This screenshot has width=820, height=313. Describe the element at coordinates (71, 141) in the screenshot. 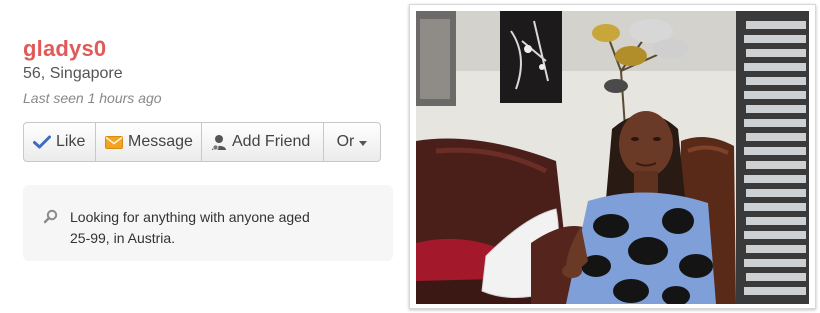

I see `like-label: Like` at that location.